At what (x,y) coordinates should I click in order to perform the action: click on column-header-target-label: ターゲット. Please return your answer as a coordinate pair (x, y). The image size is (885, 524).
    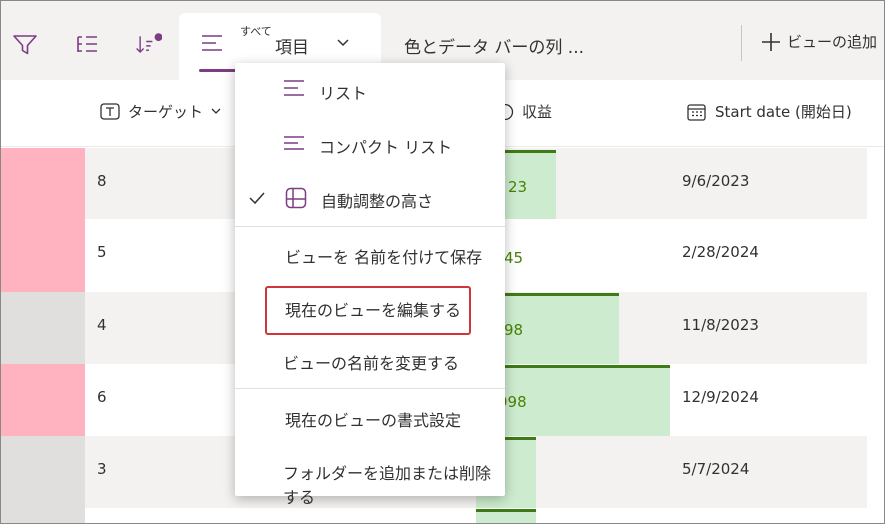
    Looking at the image, I should click on (166, 112).